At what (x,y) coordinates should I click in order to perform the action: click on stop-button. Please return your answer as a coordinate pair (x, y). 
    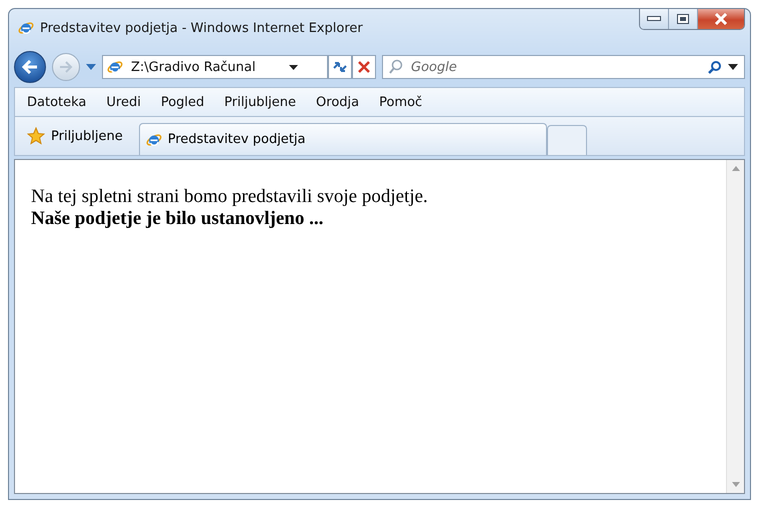
    Looking at the image, I should click on (364, 67).